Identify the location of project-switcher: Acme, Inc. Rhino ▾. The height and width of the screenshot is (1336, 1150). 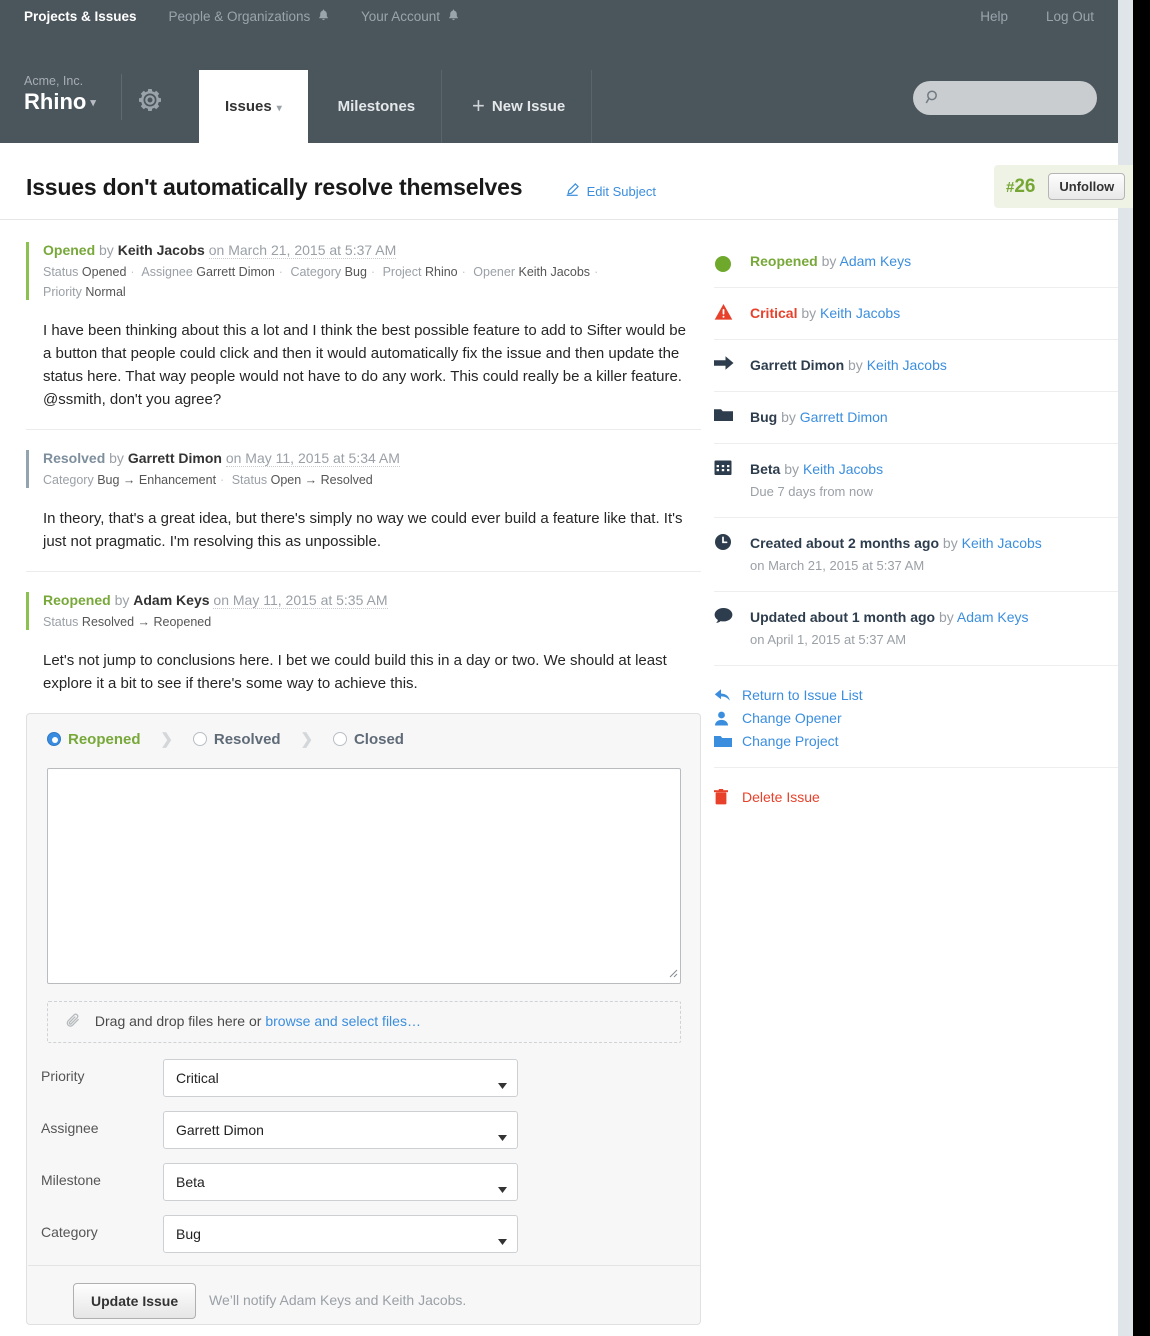
(60, 95).